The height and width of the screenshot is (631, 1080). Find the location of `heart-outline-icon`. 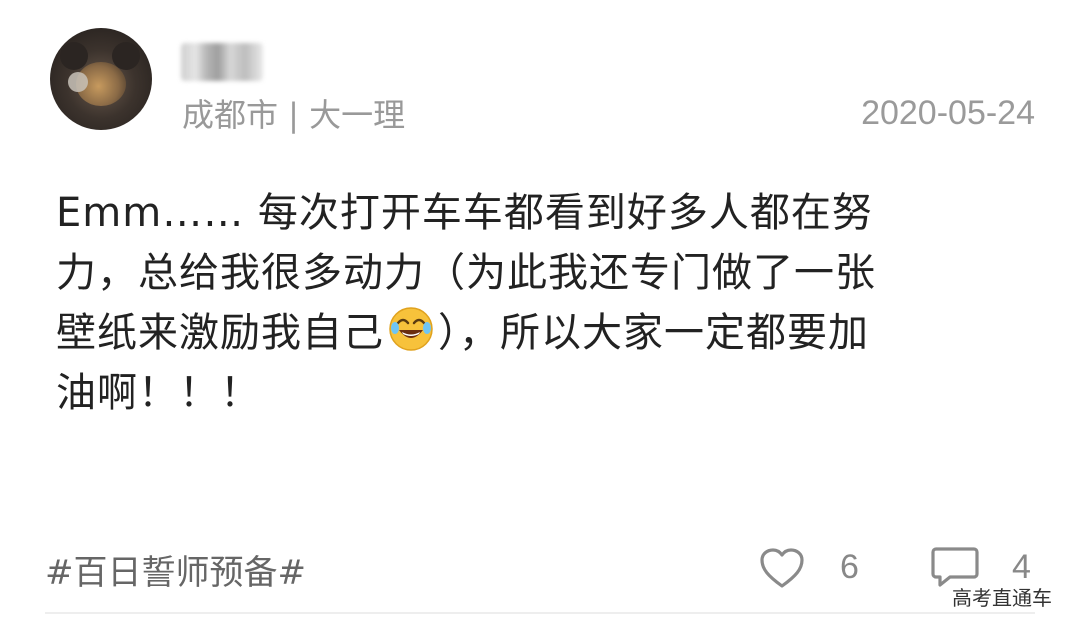

heart-outline-icon is located at coordinates (782, 568).